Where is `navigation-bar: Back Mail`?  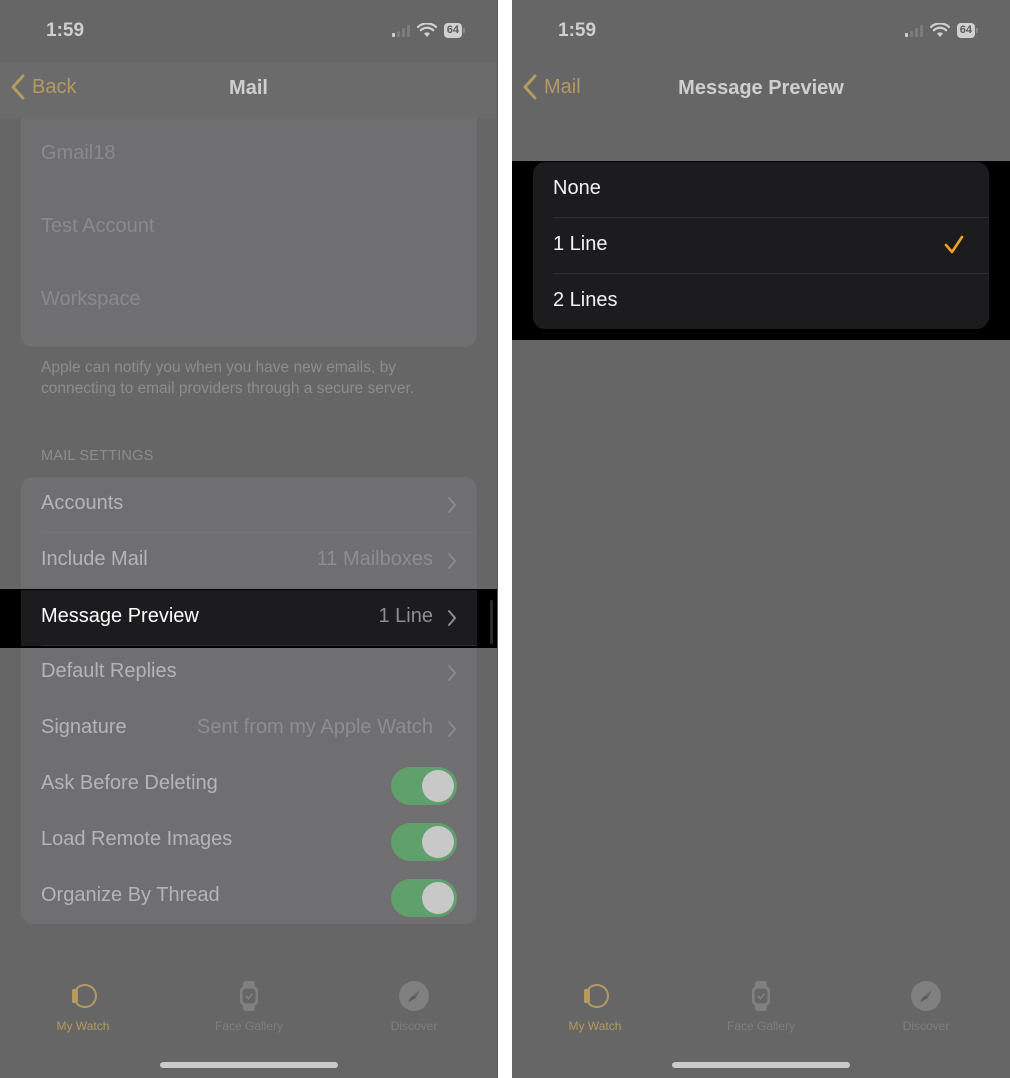 navigation-bar: Back Mail is located at coordinates (248, 90).